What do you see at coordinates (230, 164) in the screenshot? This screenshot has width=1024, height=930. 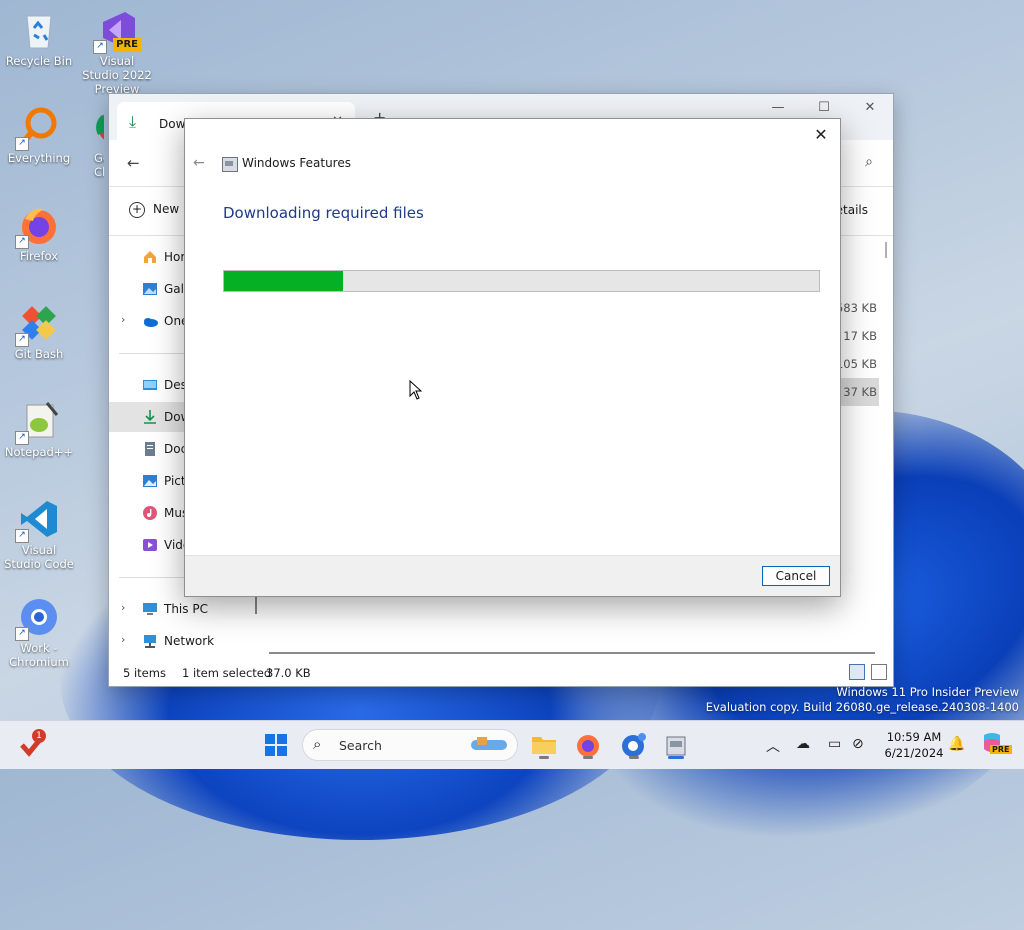 I see `windows-features-icon` at bounding box center [230, 164].